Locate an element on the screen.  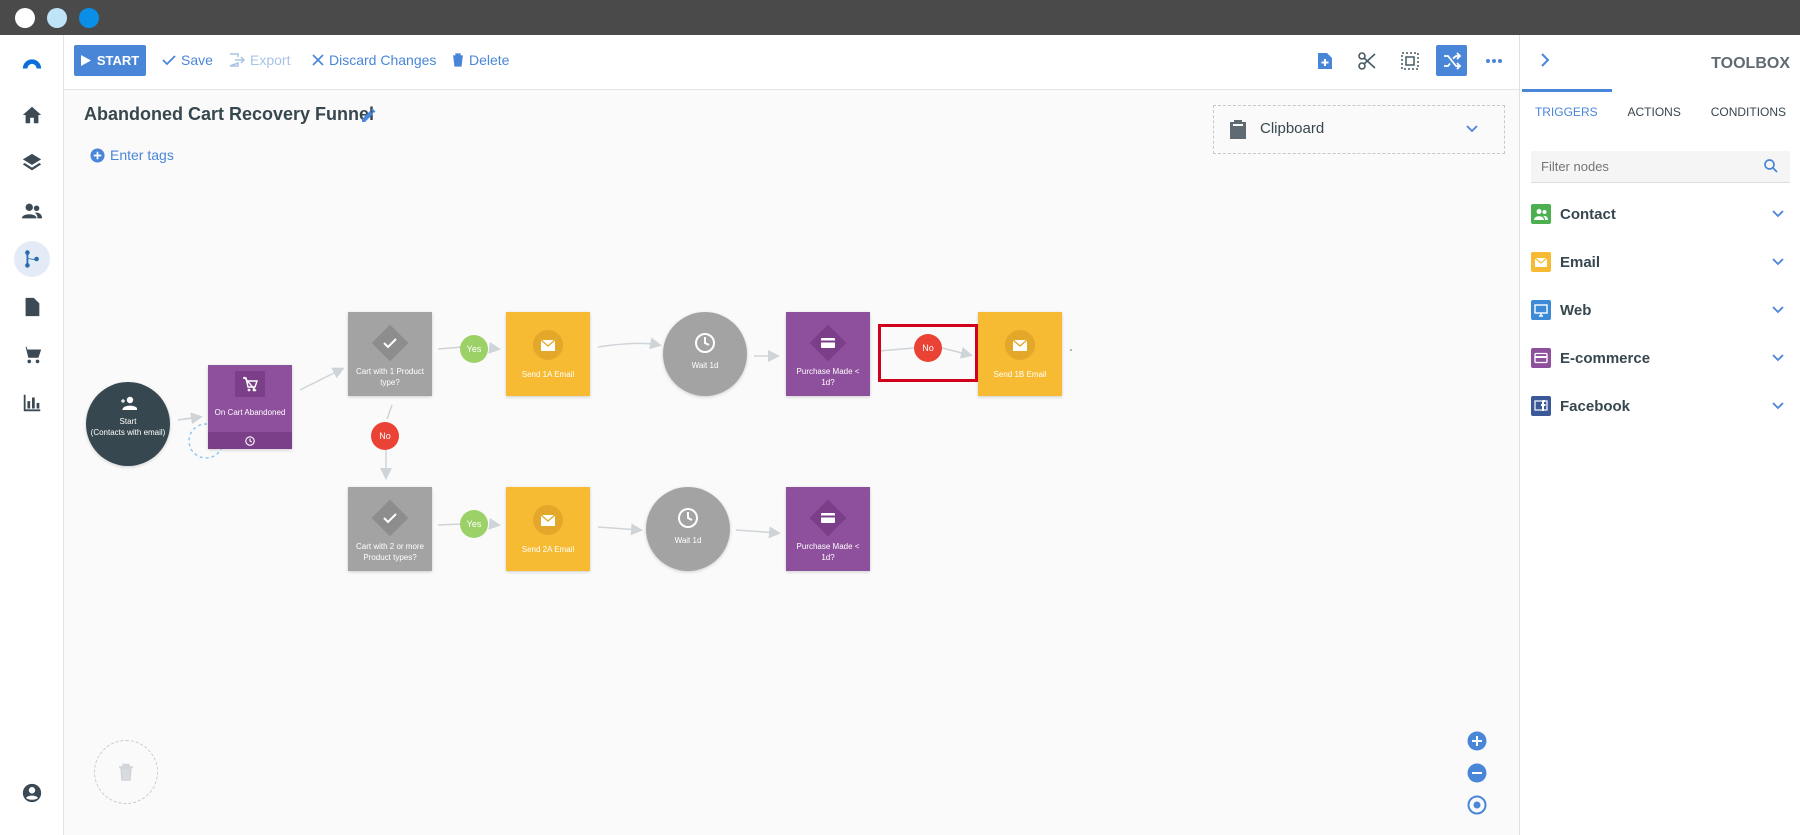
monitor-icon is located at coordinates (1541, 310).